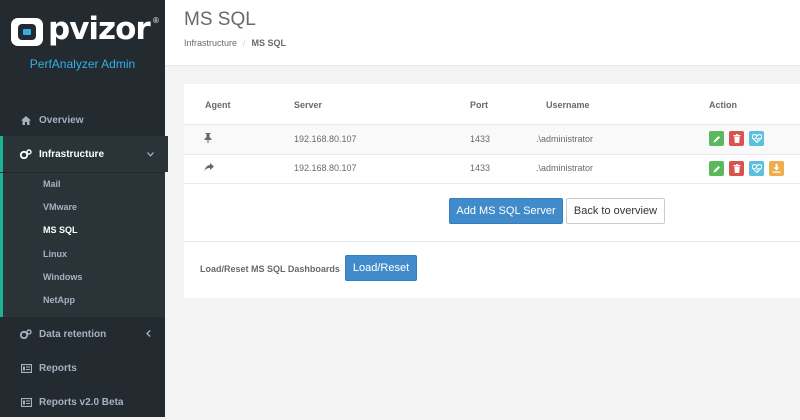  I want to click on logo-text: pvizor, so click(99, 29).